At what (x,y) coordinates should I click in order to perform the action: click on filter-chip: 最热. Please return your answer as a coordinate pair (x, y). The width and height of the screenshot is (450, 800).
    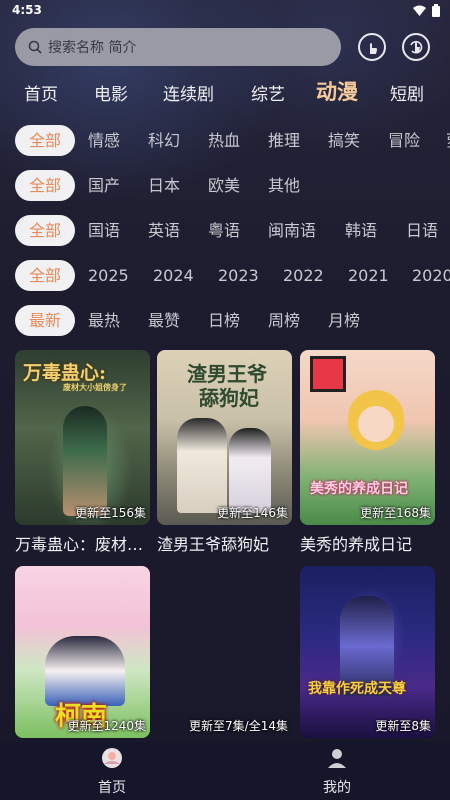
    Looking at the image, I should click on (104, 320).